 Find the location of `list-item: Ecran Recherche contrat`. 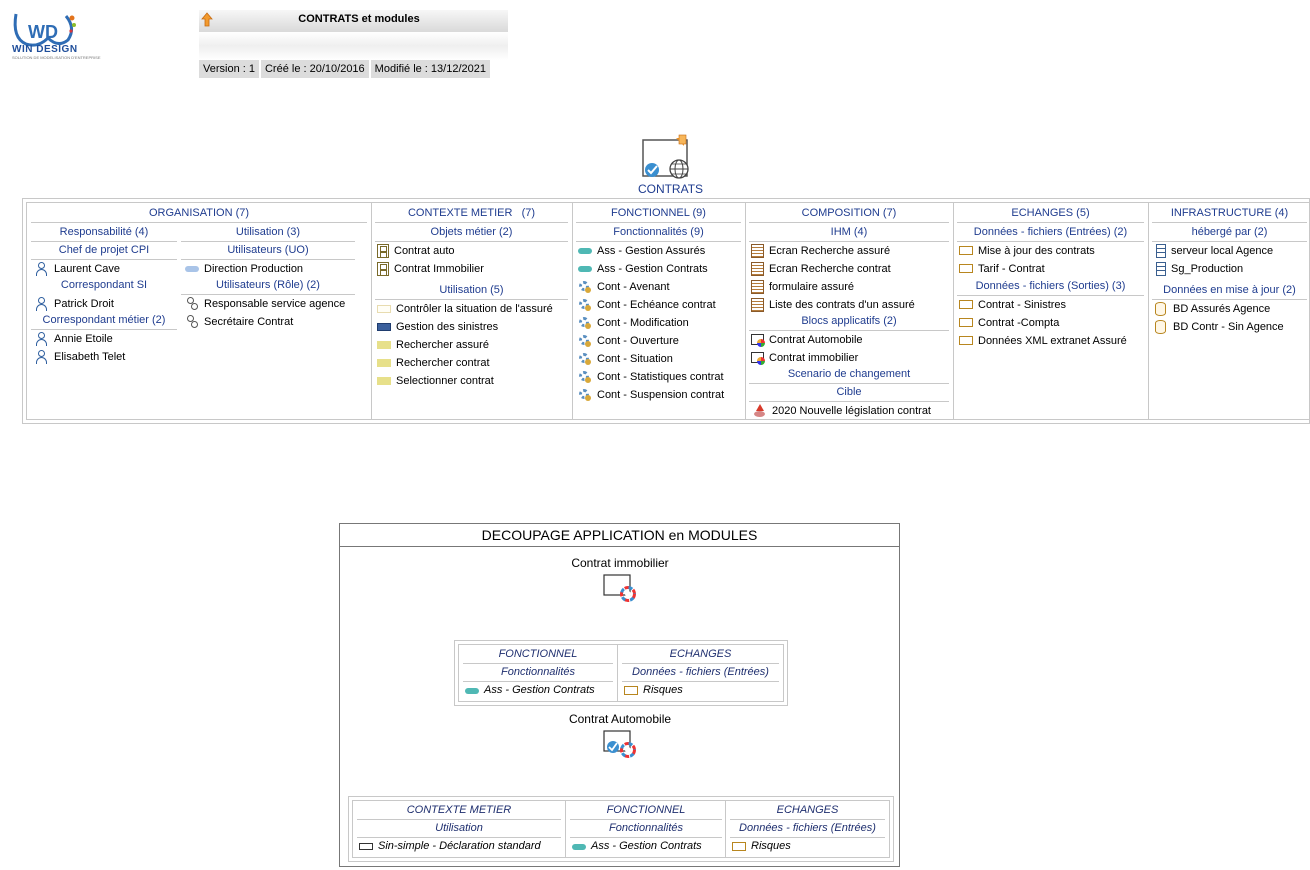

list-item: Ecran Recherche contrat is located at coordinates (821, 269).